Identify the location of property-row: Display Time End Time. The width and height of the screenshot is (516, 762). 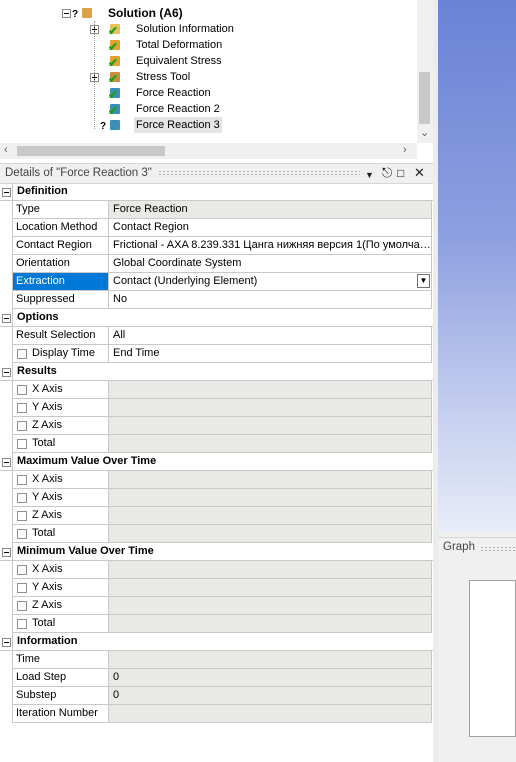
(216, 354).